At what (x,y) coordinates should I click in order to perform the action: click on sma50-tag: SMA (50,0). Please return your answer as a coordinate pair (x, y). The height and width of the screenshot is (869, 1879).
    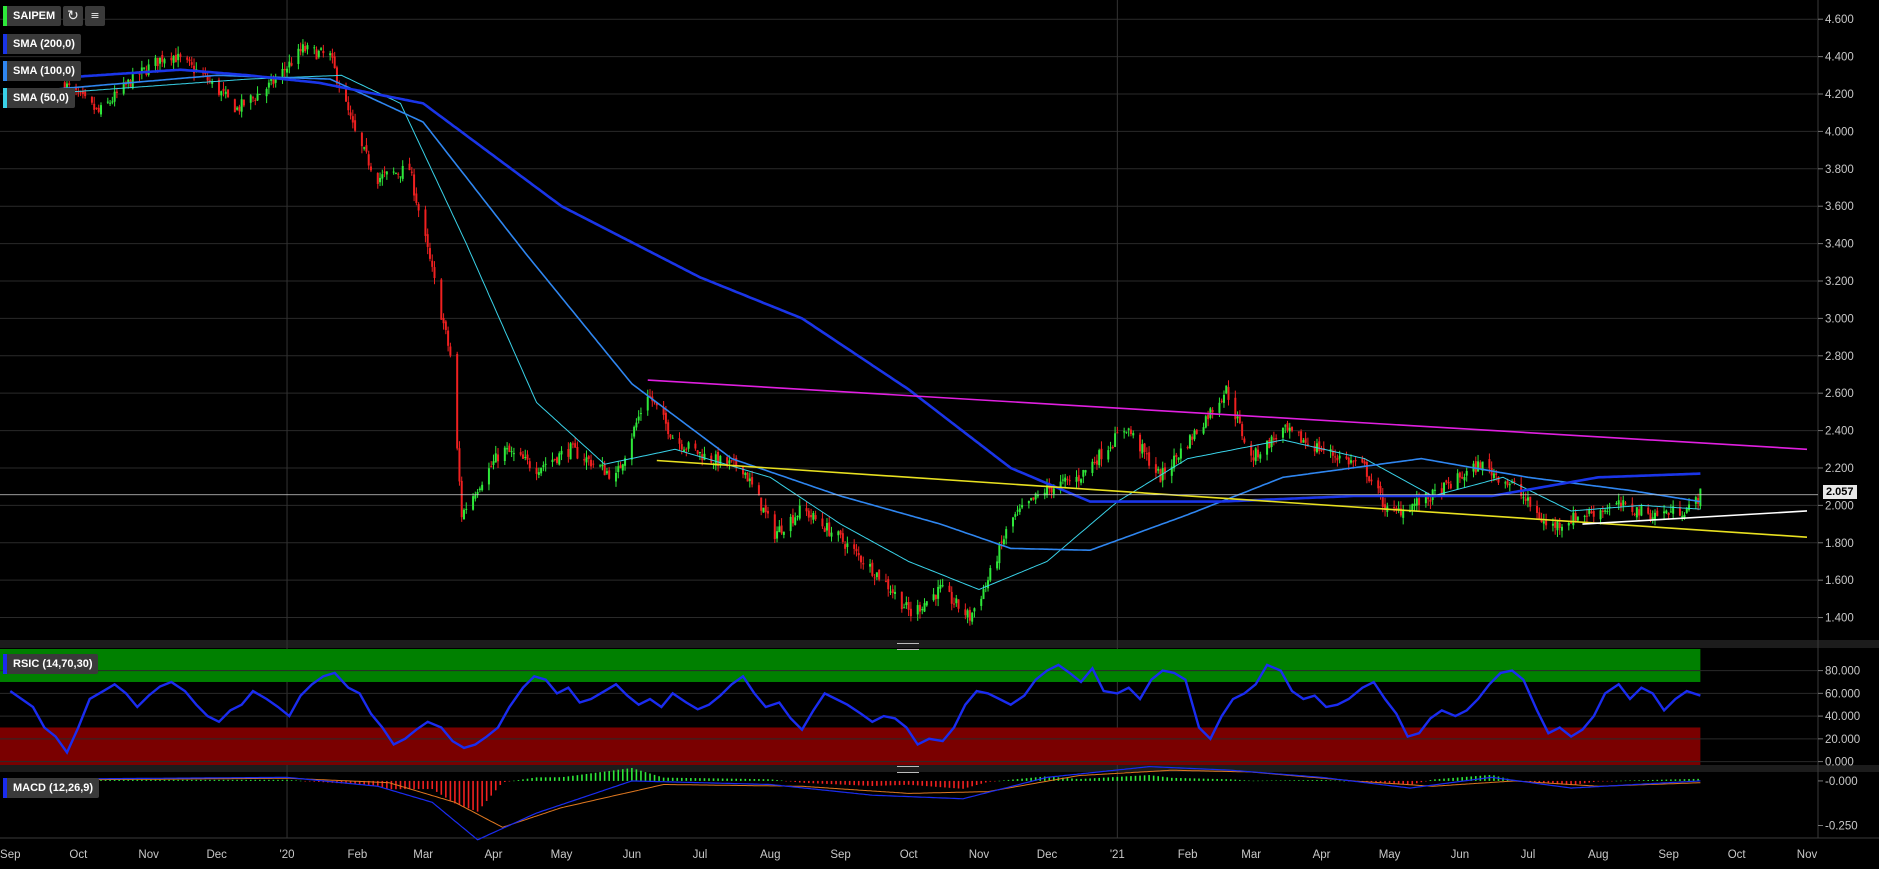
    Looking at the image, I should click on (39, 98).